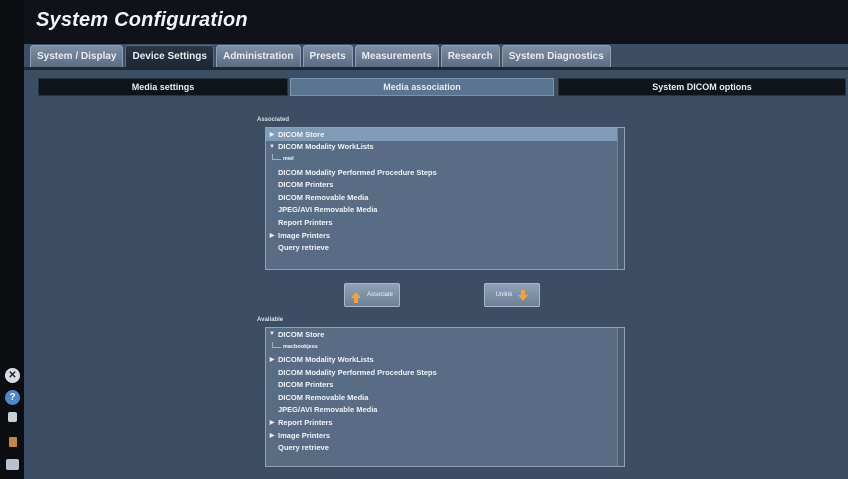  I want to click on available-label: Available, so click(270, 320).